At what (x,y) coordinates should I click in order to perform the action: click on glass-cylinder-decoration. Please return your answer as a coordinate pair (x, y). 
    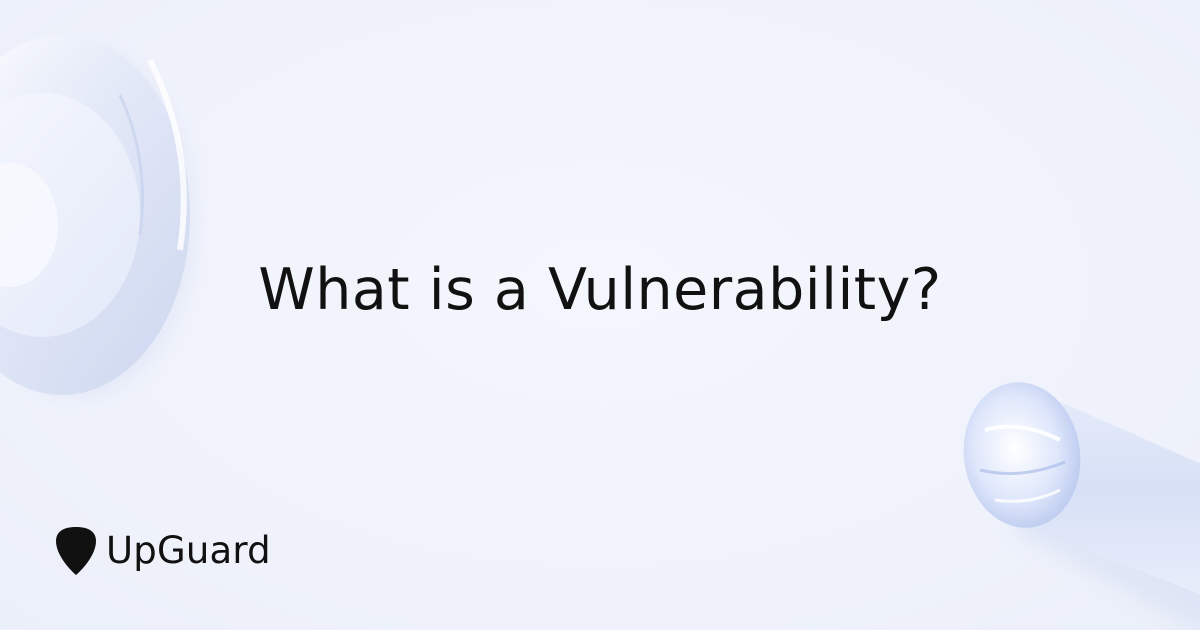
    Looking at the image, I should click on (1081, 506).